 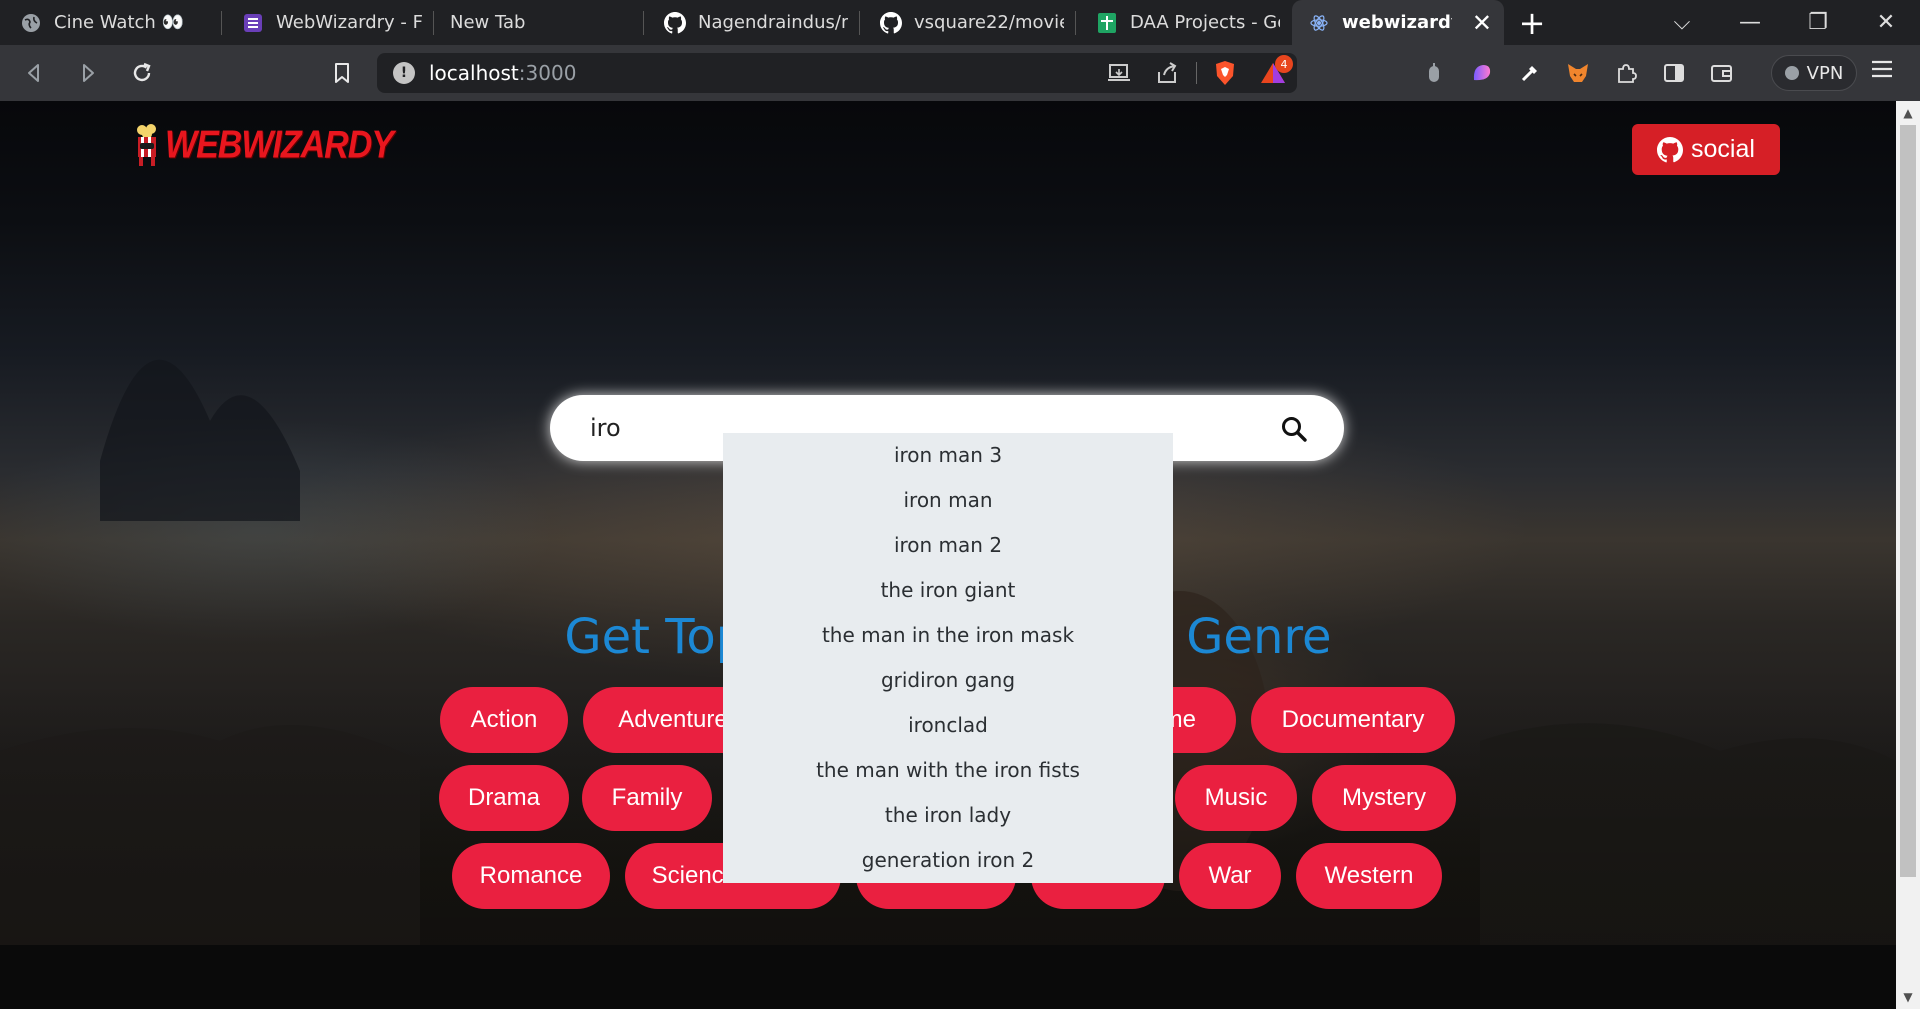 What do you see at coordinates (1384, 798) in the screenshot?
I see `genre-button-mystery: Mystery` at bounding box center [1384, 798].